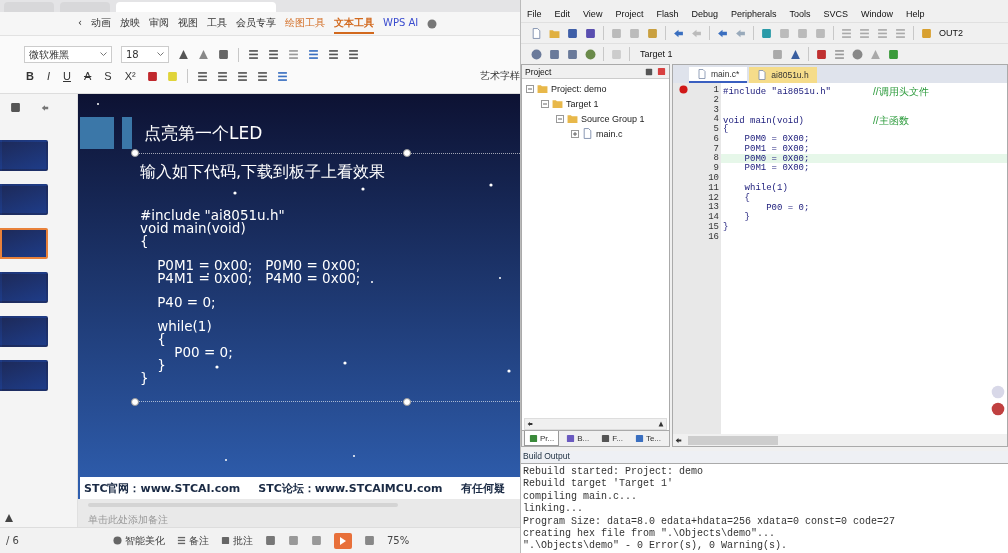  I want to click on rebuild-icon, so click(554, 54).